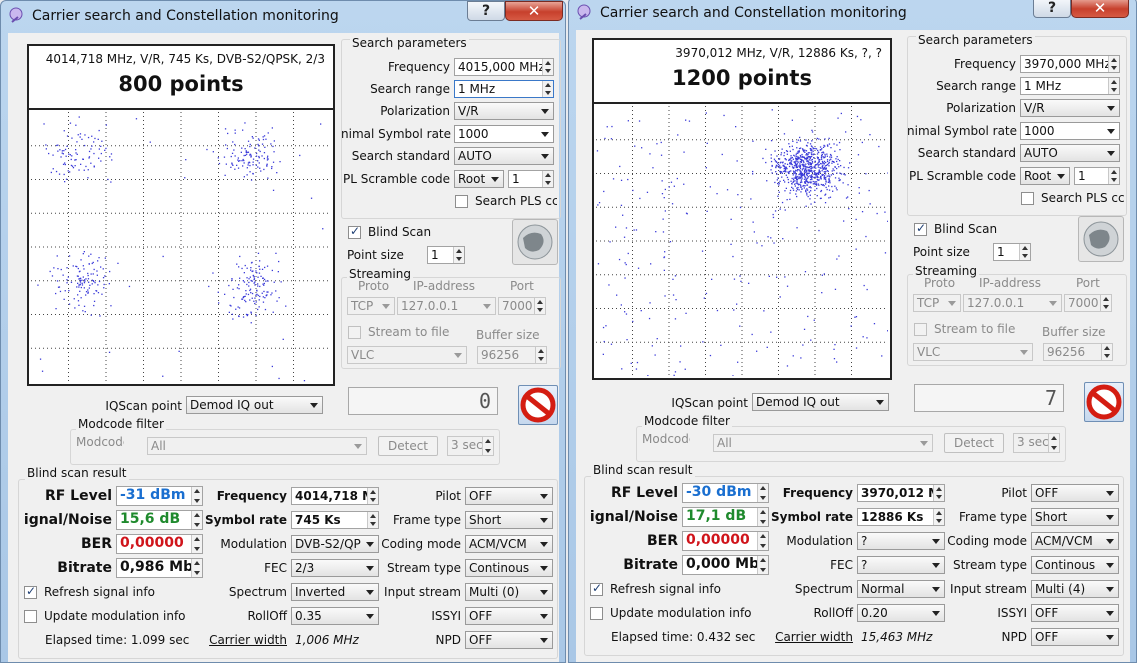 The image size is (1137, 663). I want to click on input-stream-select: Multi (0), so click(509, 592).